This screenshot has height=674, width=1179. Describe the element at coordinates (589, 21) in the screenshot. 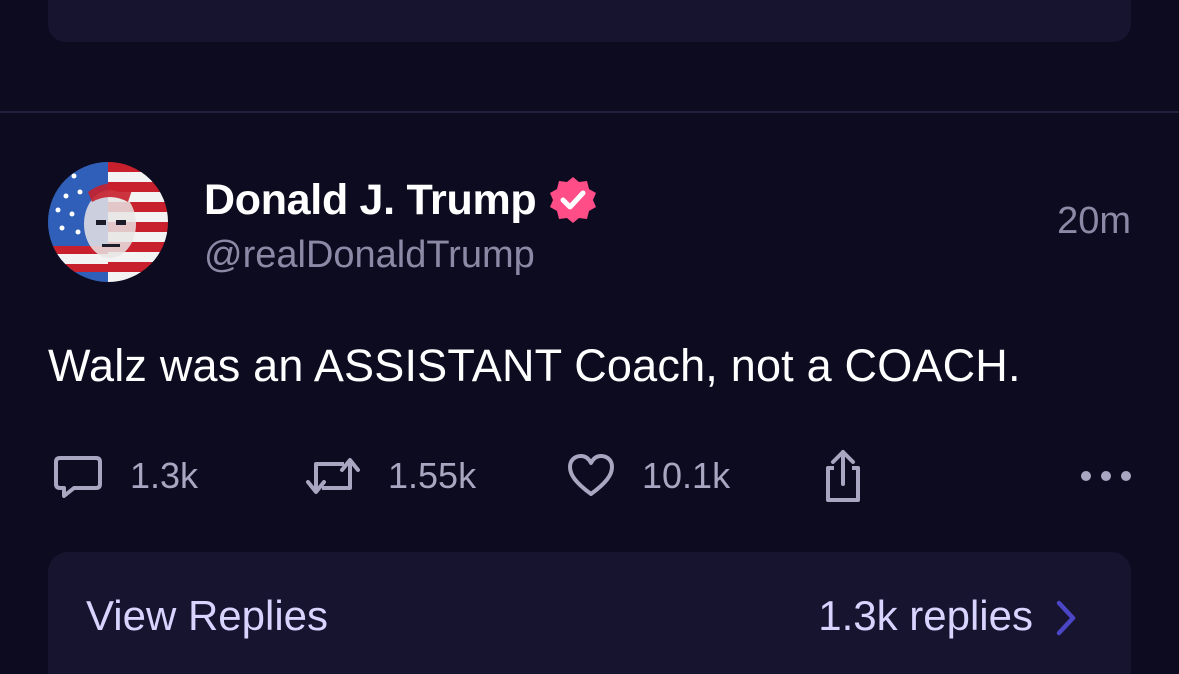

I see `previous-post-card` at that location.